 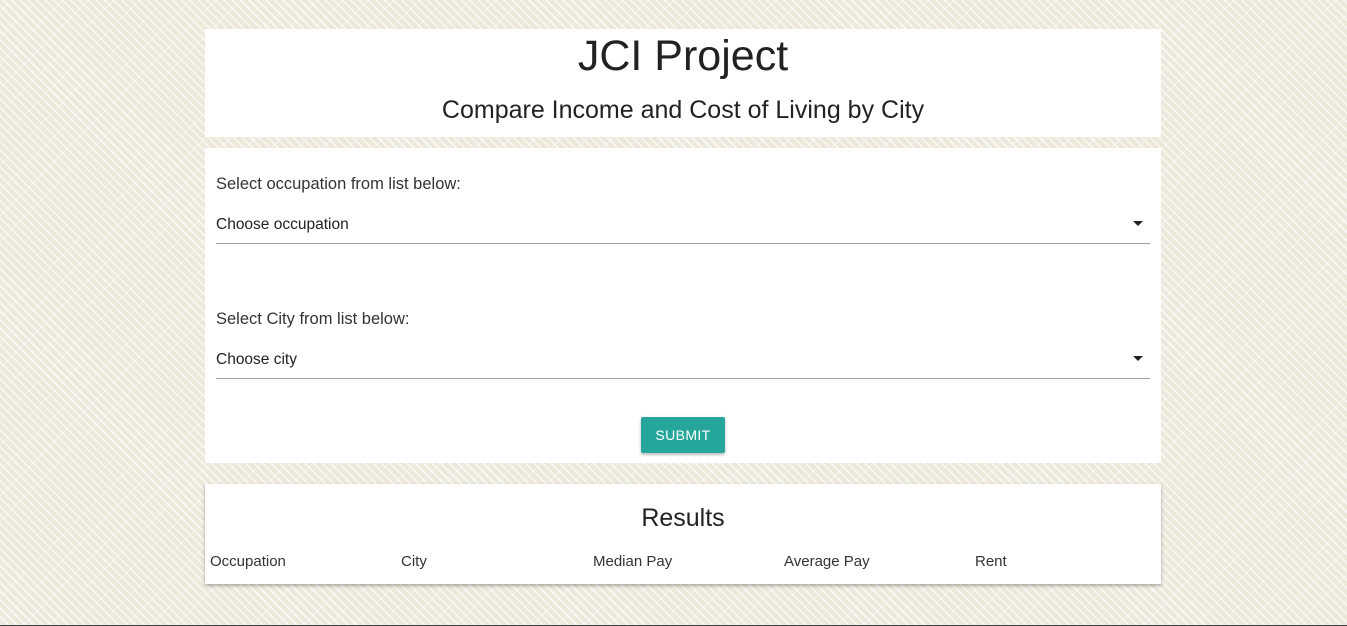 What do you see at coordinates (256, 359) in the screenshot?
I see `city-select-value: Choose city` at bounding box center [256, 359].